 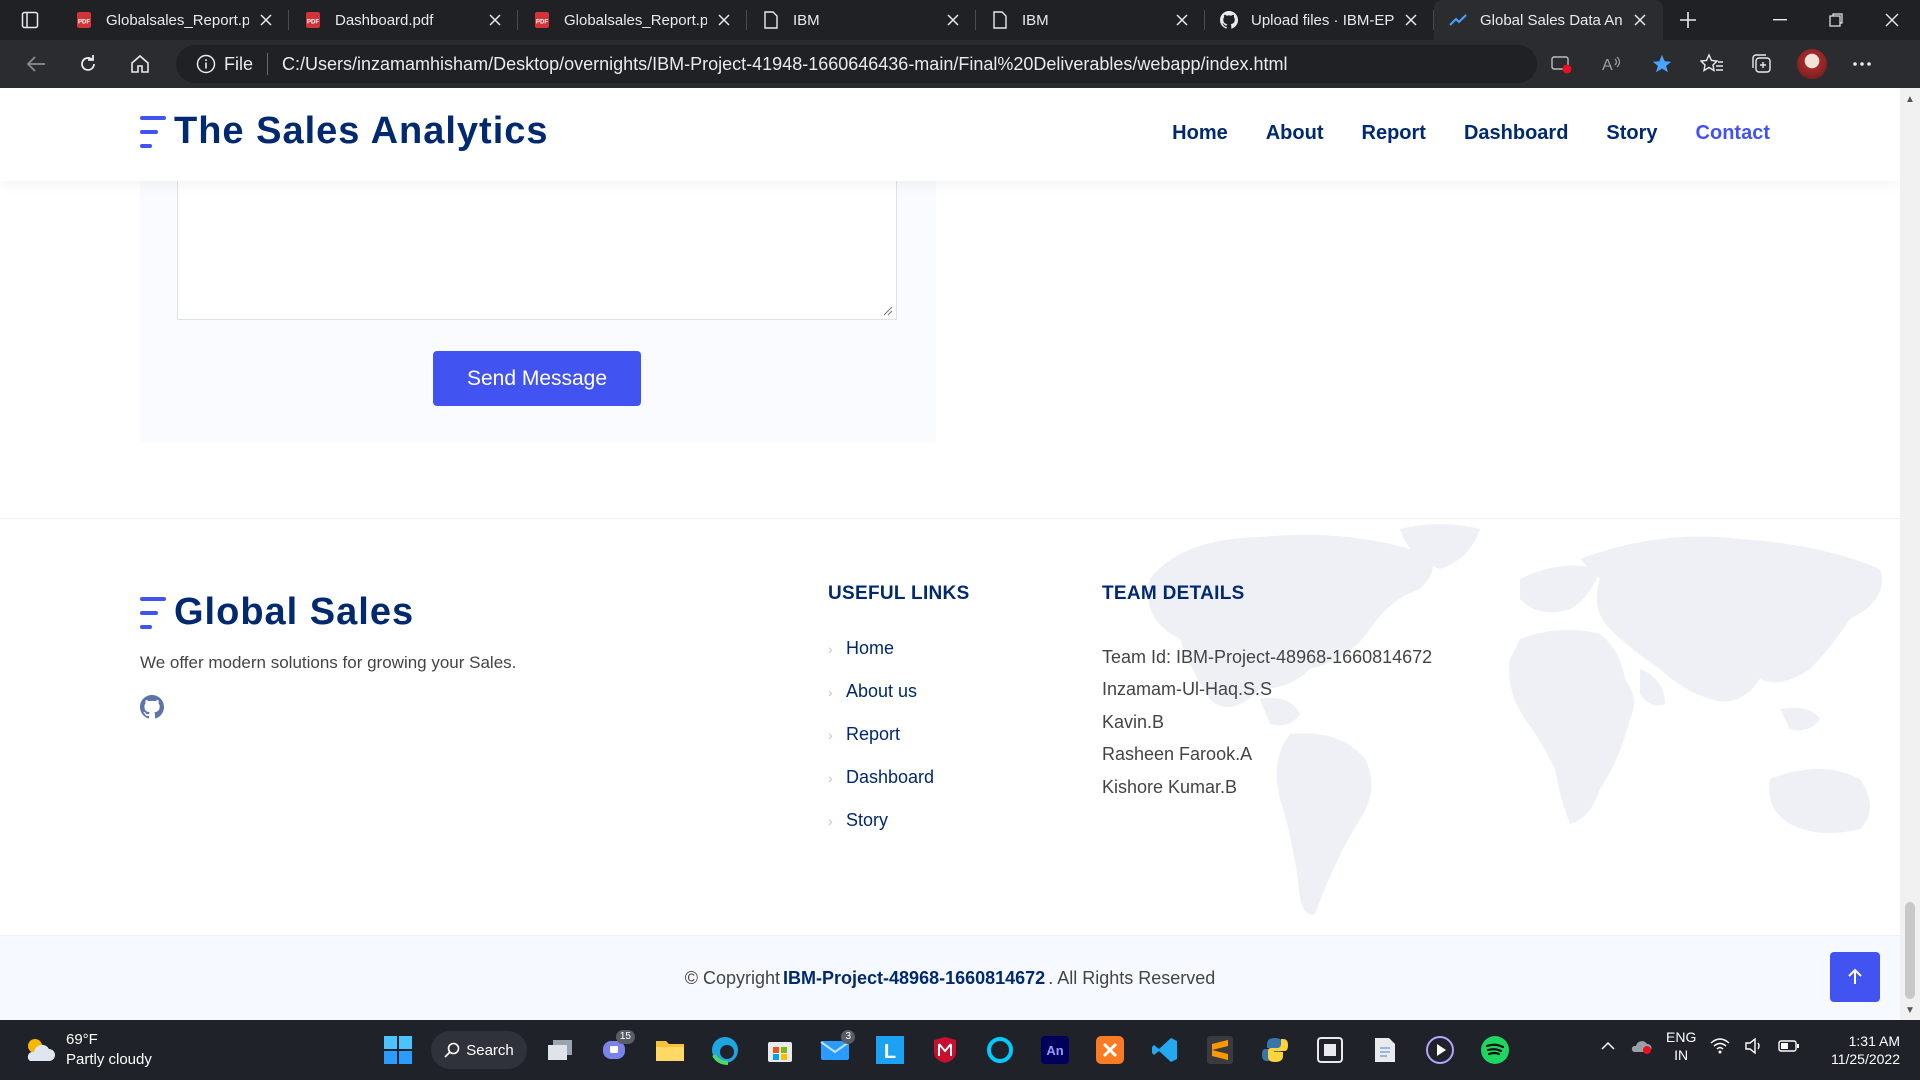 I want to click on taskbar-search-label: Search, so click(x=490, y=1050).